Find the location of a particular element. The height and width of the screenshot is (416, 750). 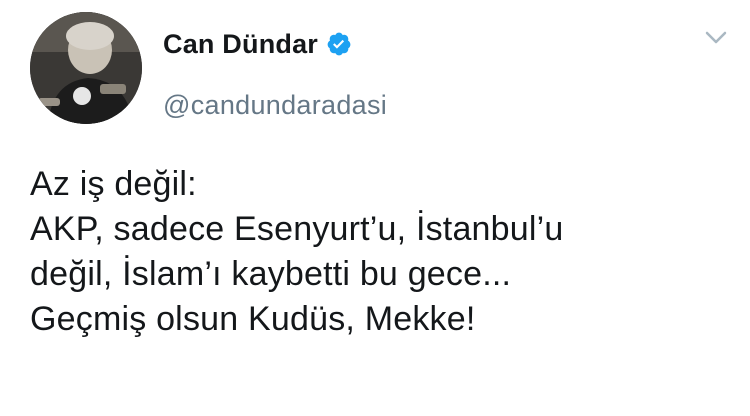

name-row: Can Dündar is located at coordinates (275, 44).